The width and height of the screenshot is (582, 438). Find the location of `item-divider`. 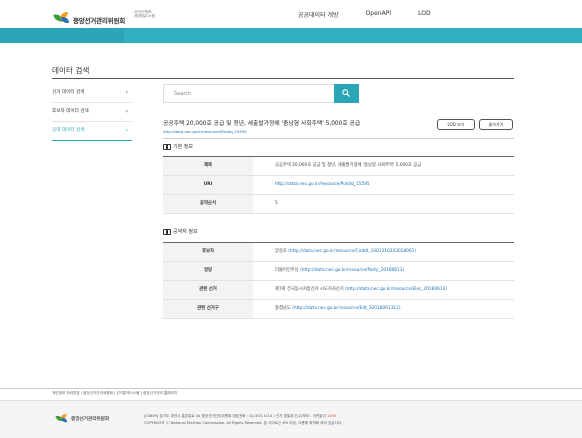

item-divider is located at coordinates (338, 138).